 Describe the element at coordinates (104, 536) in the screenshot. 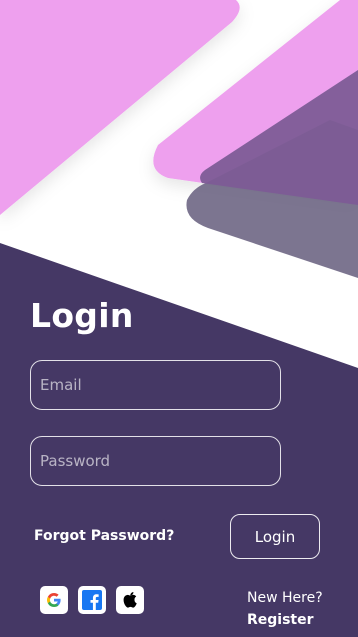

I see `forgot-password-link: Forgot Password?` at that location.